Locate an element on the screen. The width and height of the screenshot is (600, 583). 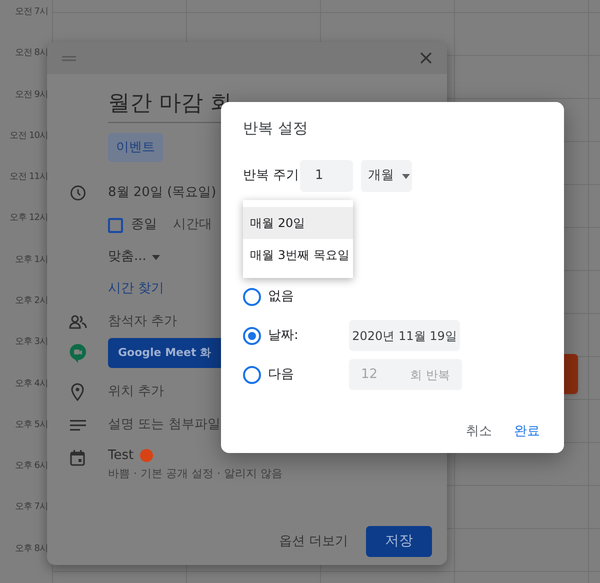
add-guests-field: 참석자 추가 is located at coordinates (143, 322).